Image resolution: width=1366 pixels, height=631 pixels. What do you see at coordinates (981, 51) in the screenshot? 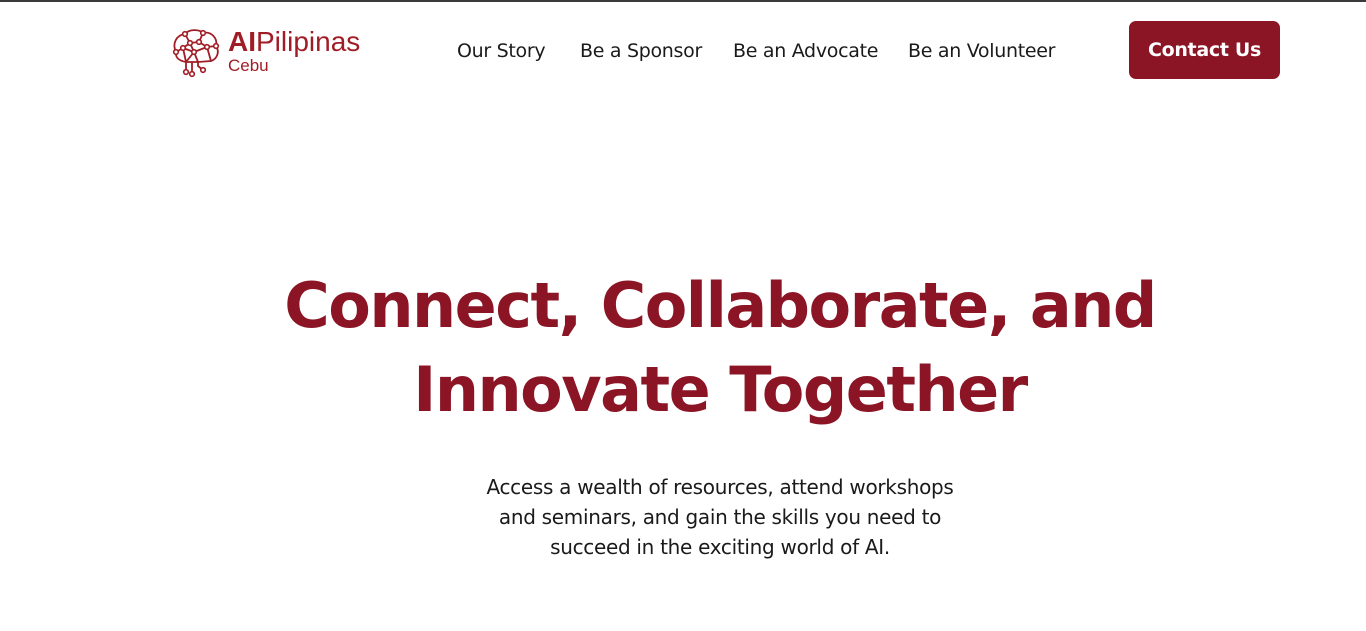
I see `nav-link-be-an-volunteer: Be an Volunteer` at bounding box center [981, 51].